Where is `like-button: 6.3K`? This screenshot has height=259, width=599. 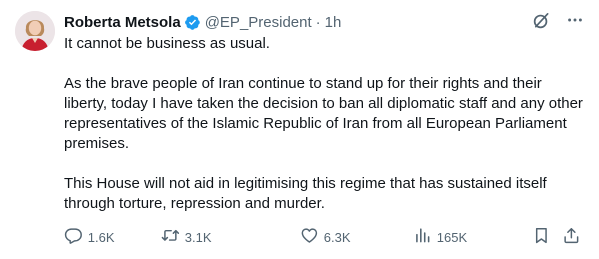 like-button: 6.3K is located at coordinates (325, 237).